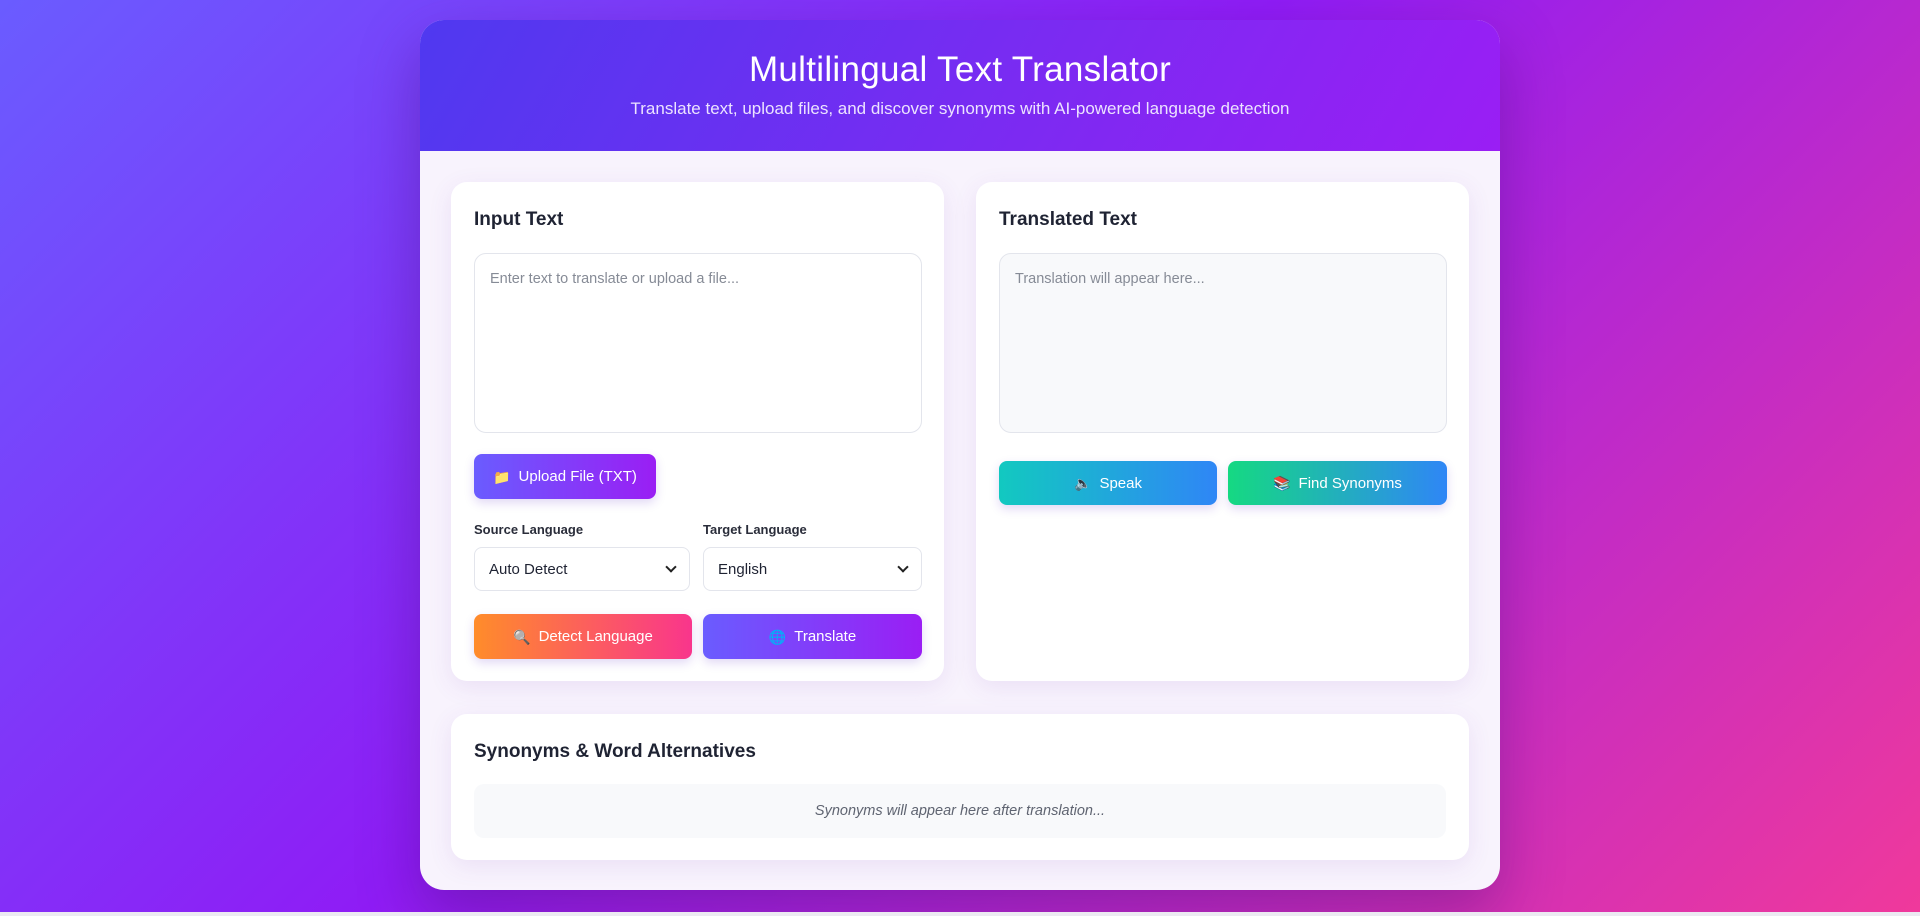 The height and width of the screenshot is (916, 1920). What do you see at coordinates (1083, 483) in the screenshot?
I see `speaker-icon: 🔈` at bounding box center [1083, 483].